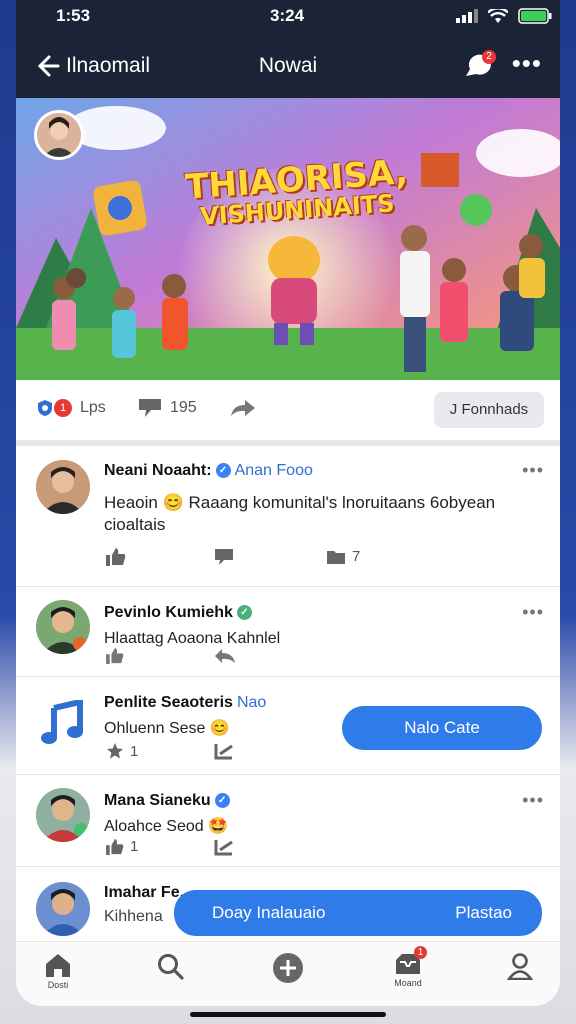 The width and height of the screenshot is (576, 1024). I want to click on nav-profile, so click(520, 967).